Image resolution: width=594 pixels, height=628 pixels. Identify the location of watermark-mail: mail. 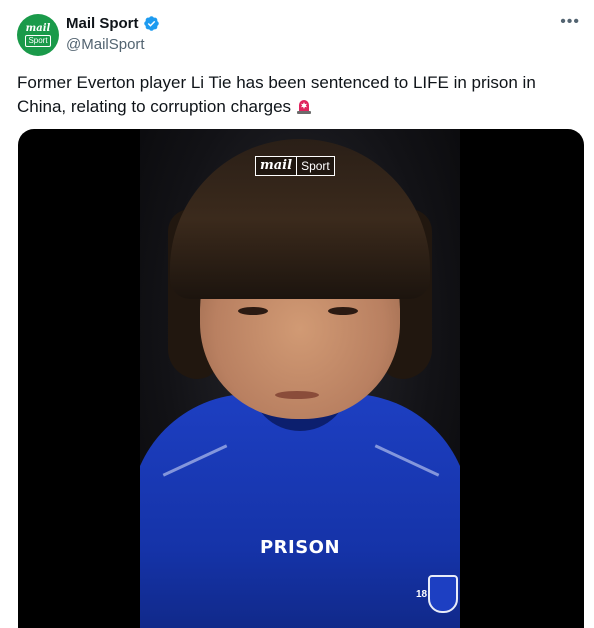
(276, 165).